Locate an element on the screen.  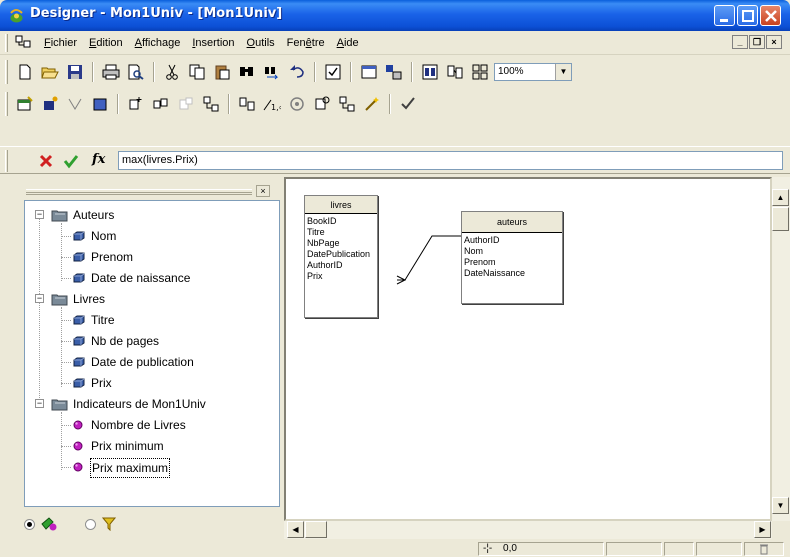
insert-condition-button is located at coordinates (186, 104).